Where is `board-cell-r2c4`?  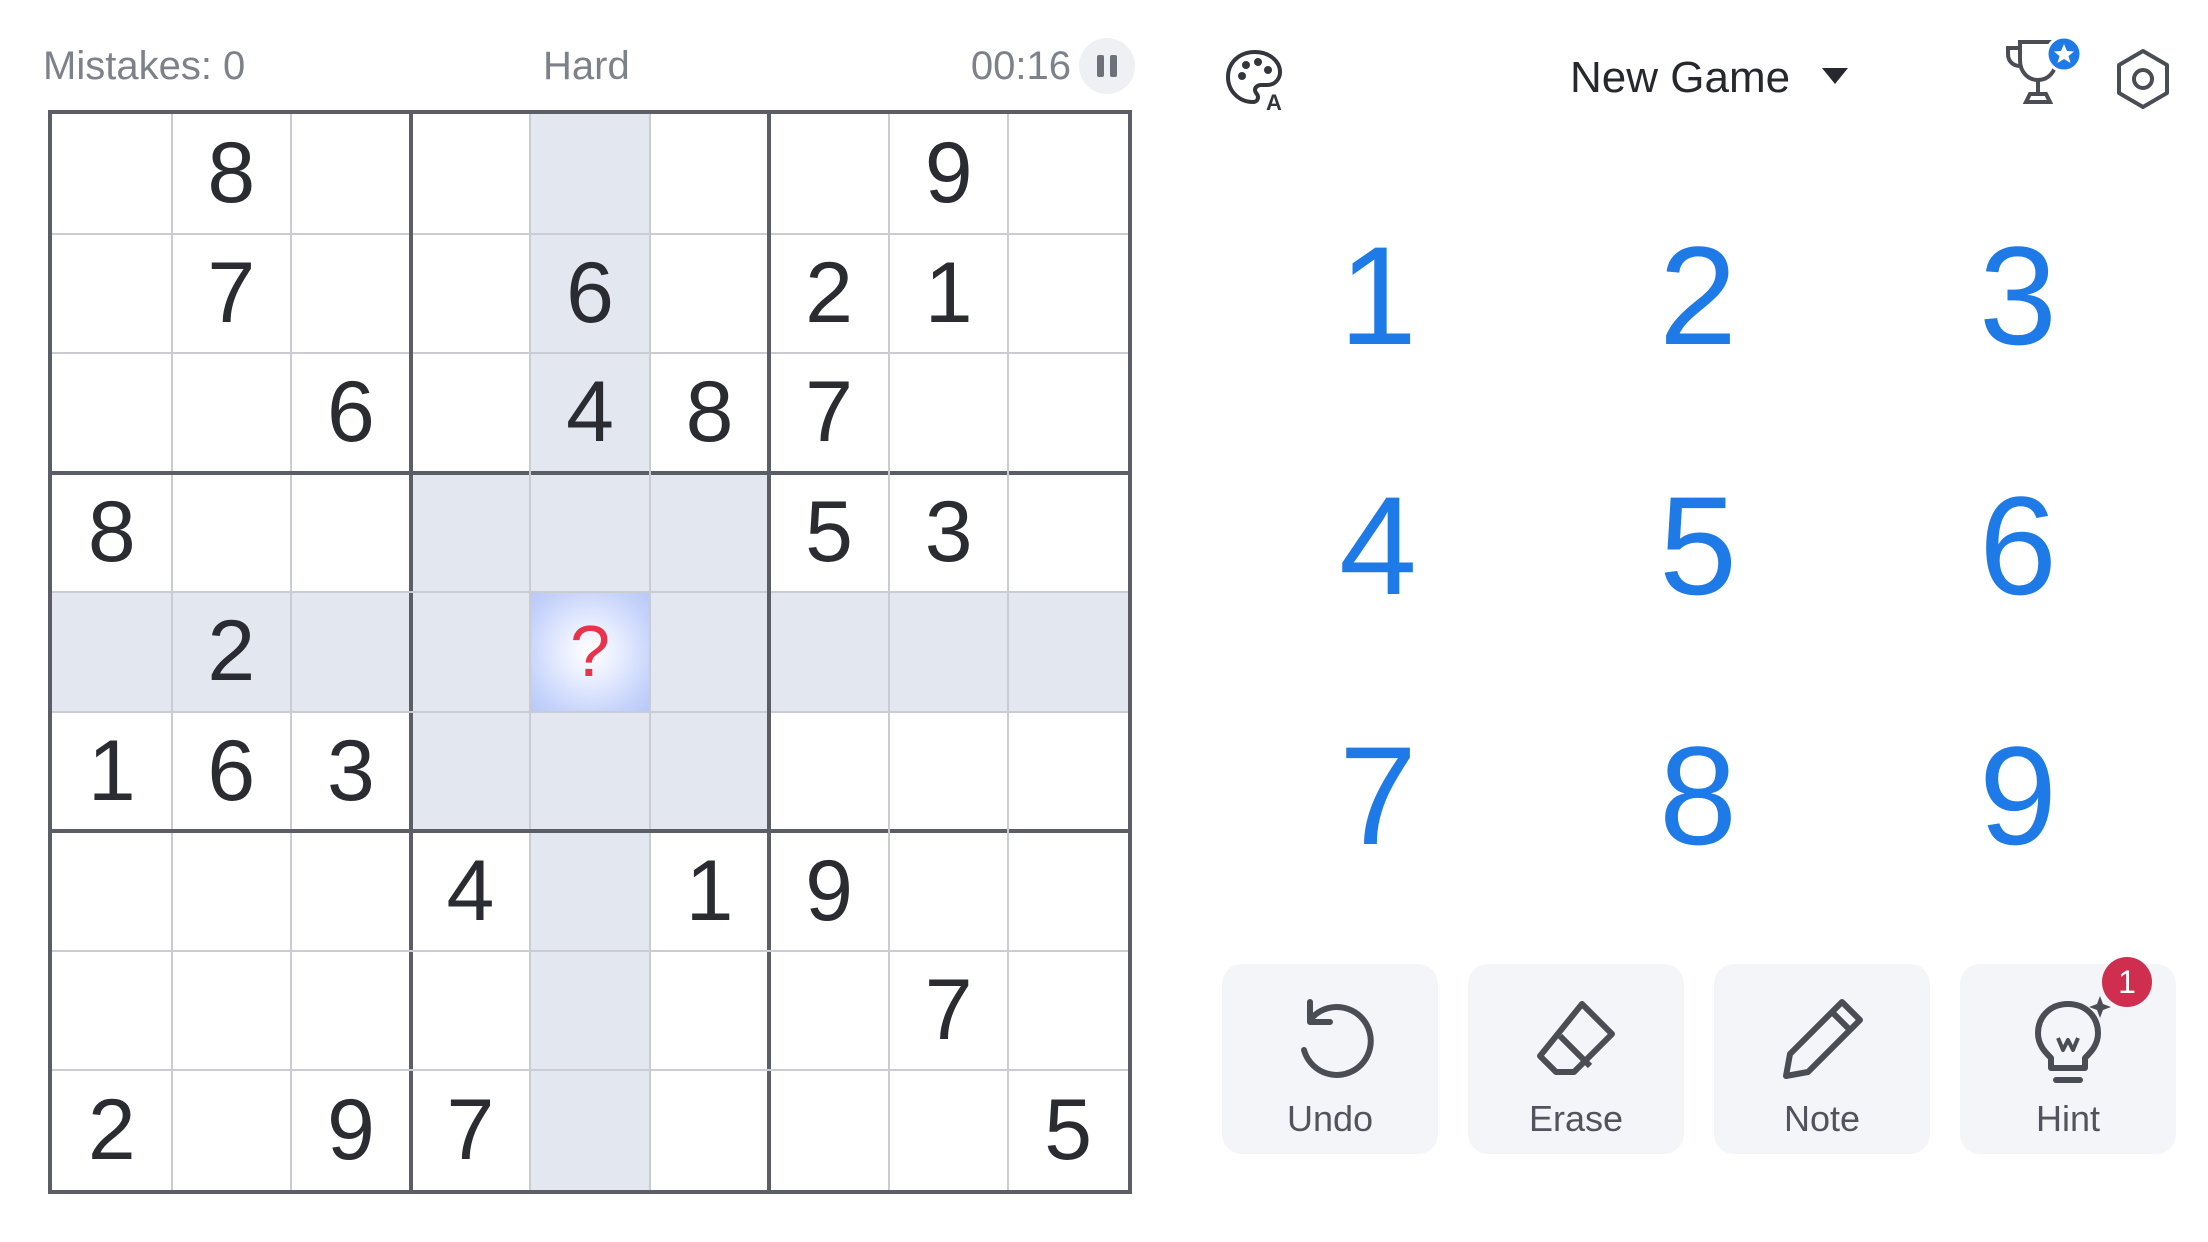 board-cell-r2c4 is located at coordinates (471, 294).